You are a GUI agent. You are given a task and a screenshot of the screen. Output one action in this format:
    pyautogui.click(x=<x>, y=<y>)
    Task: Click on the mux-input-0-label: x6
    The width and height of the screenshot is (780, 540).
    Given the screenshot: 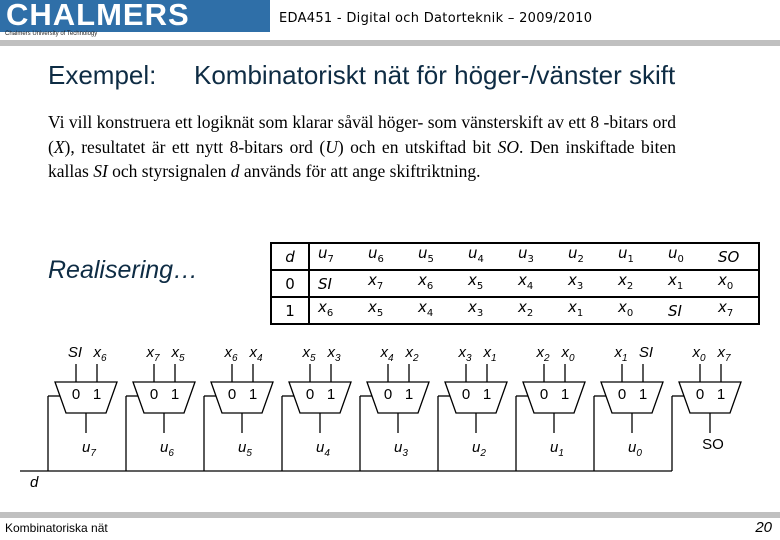 What is the action you would take?
    pyautogui.click(x=231, y=354)
    